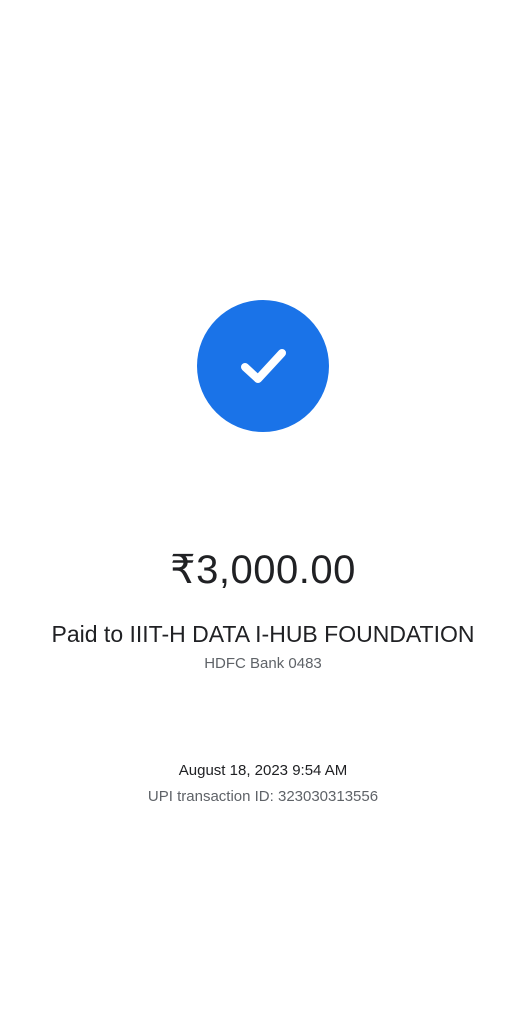  Describe the element at coordinates (263, 634) in the screenshot. I see `payee-line: Paid to IIIT-H DATA I-HUB FOUNDATION` at that location.